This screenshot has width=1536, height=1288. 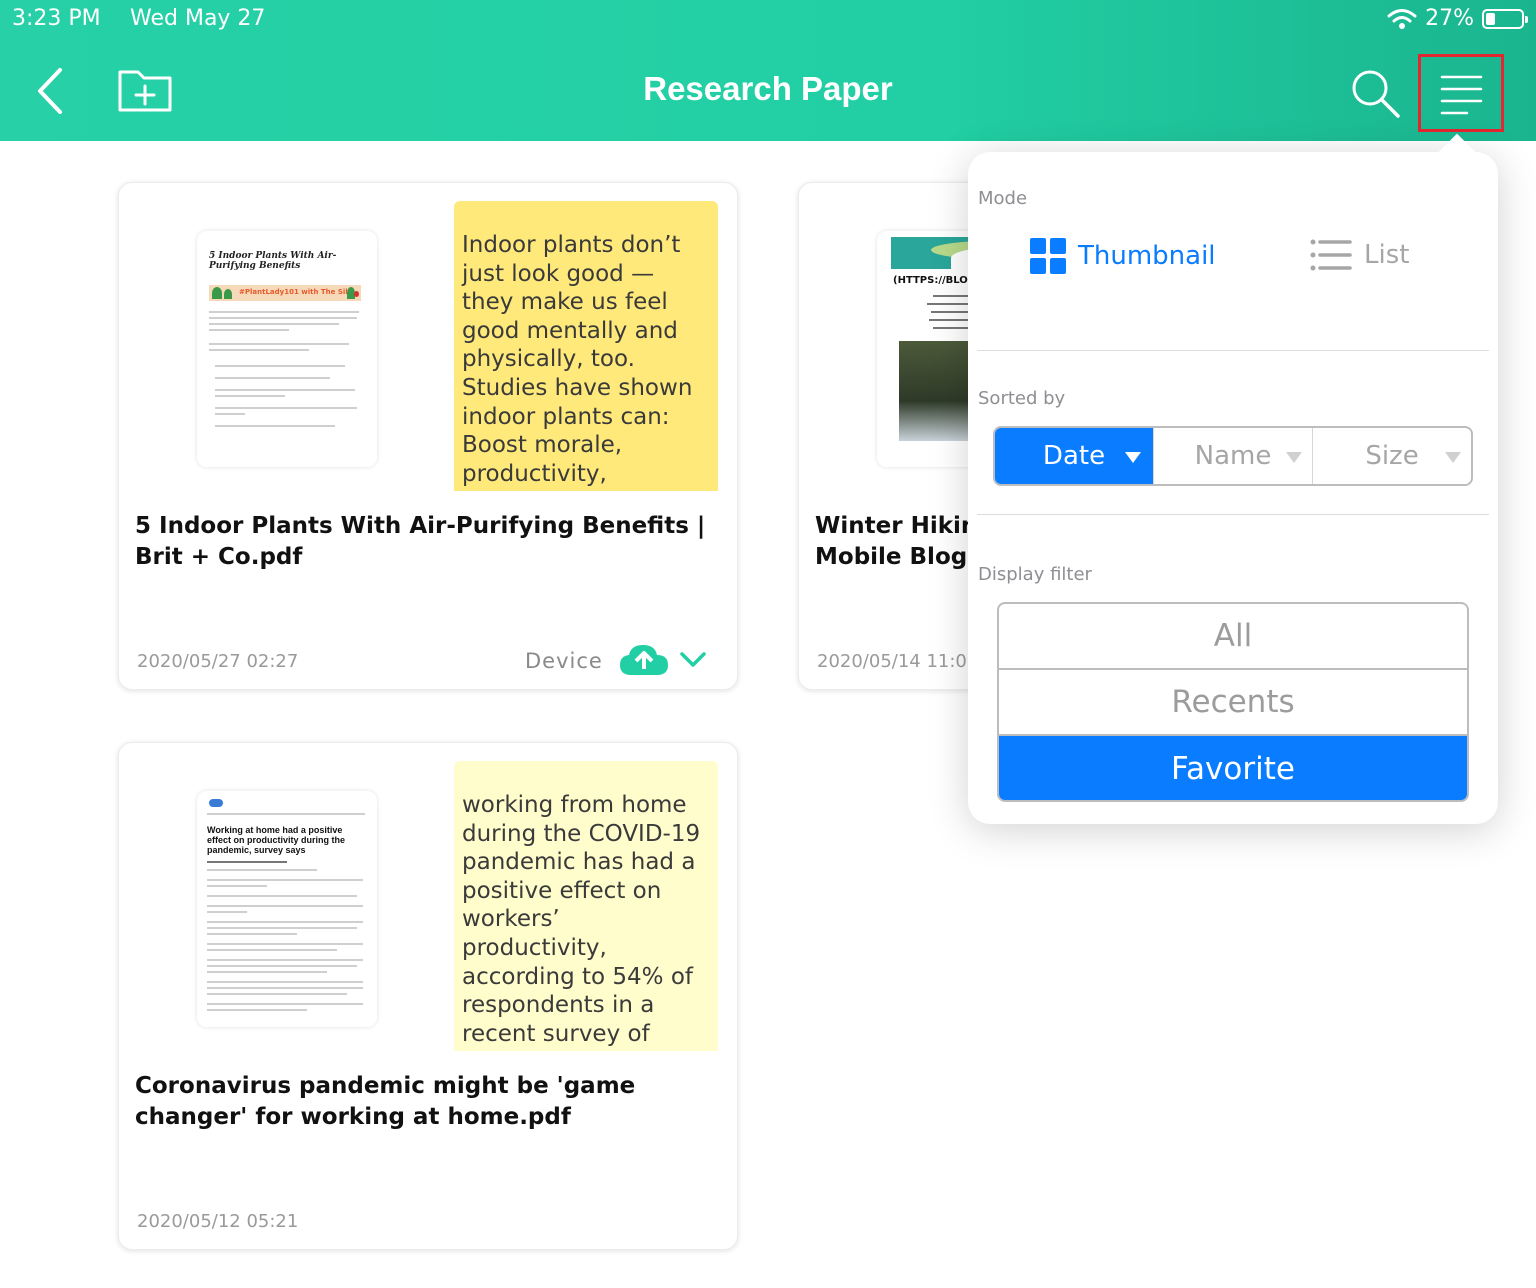 What do you see at coordinates (295, 292) in the screenshot?
I see `preview-banner-text: #PlantLady101 with The Sill` at bounding box center [295, 292].